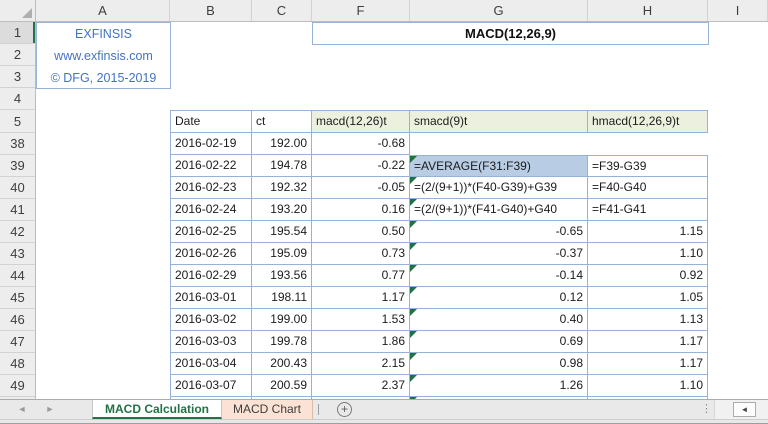 This screenshot has height=424, width=768. Describe the element at coordinates (648, 121) in the screenshot. I see `header-cell-hmacd: hmacd(12,26,9)t` at that location.